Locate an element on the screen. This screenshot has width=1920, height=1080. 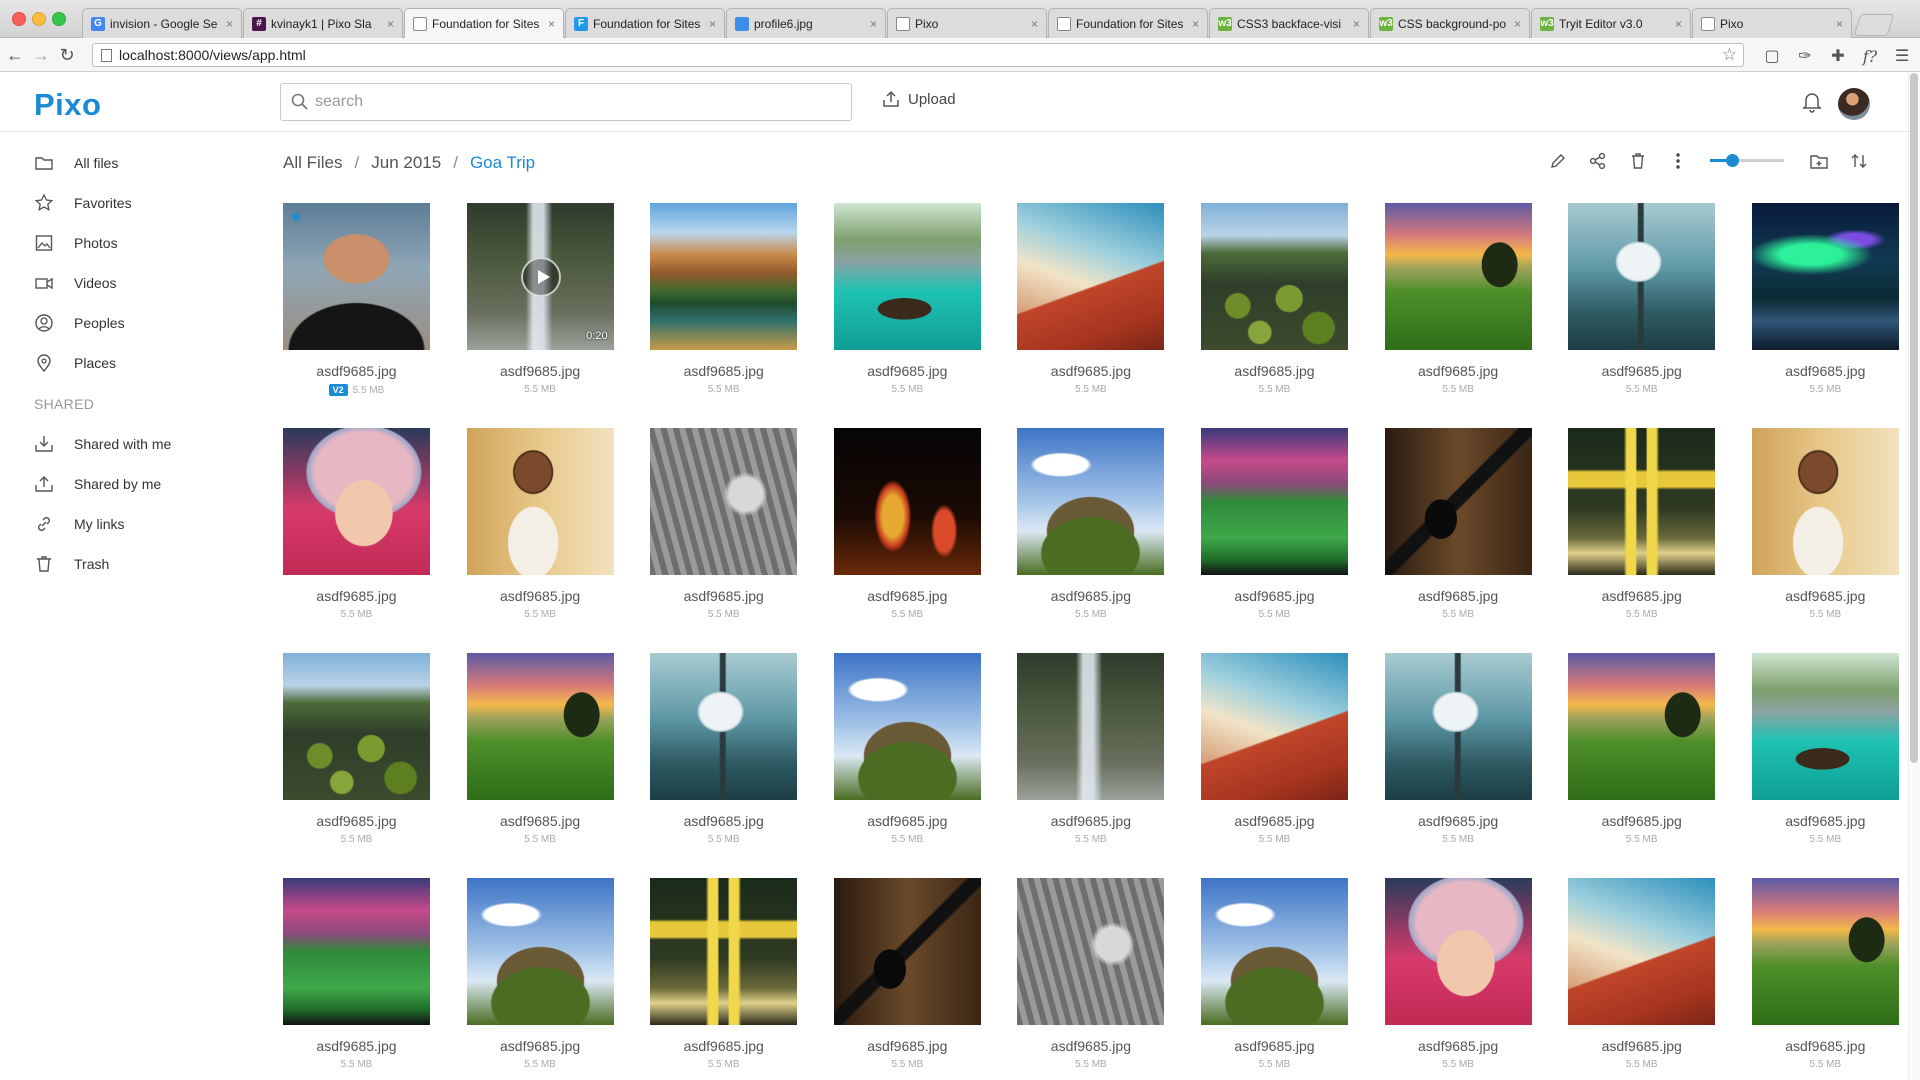
share-button is located at coordinates (1598, 161).